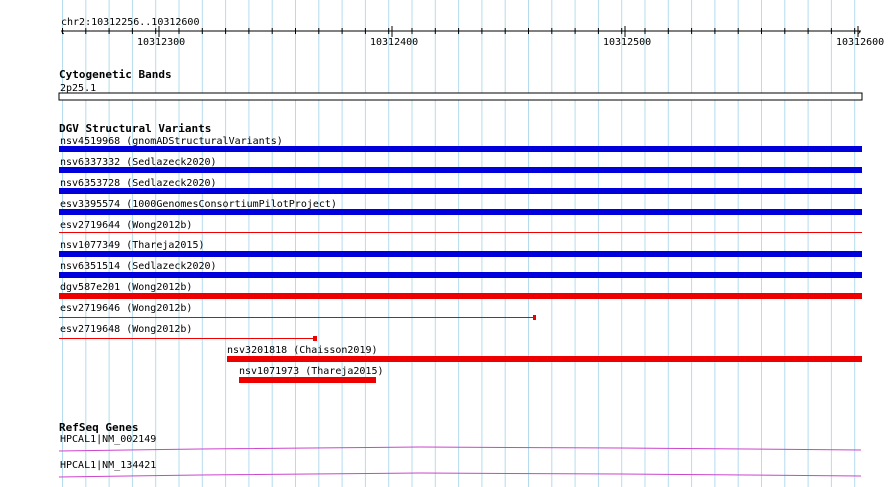 This screenshot has width=890, height=487. What do you see at coordinates (132, 245) in the screenshot?
I see `feature-label: nsv1077349 (Thareja2015)` at bounding box center [132, 245].